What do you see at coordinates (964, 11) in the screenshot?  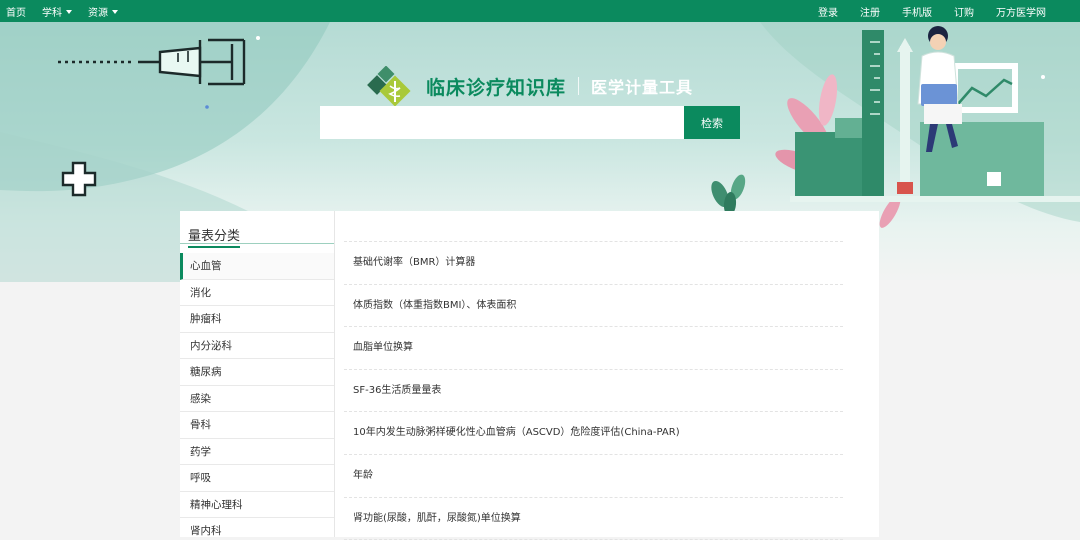 I see `nav-item-right: 订购` at bounding box center [964, 11].